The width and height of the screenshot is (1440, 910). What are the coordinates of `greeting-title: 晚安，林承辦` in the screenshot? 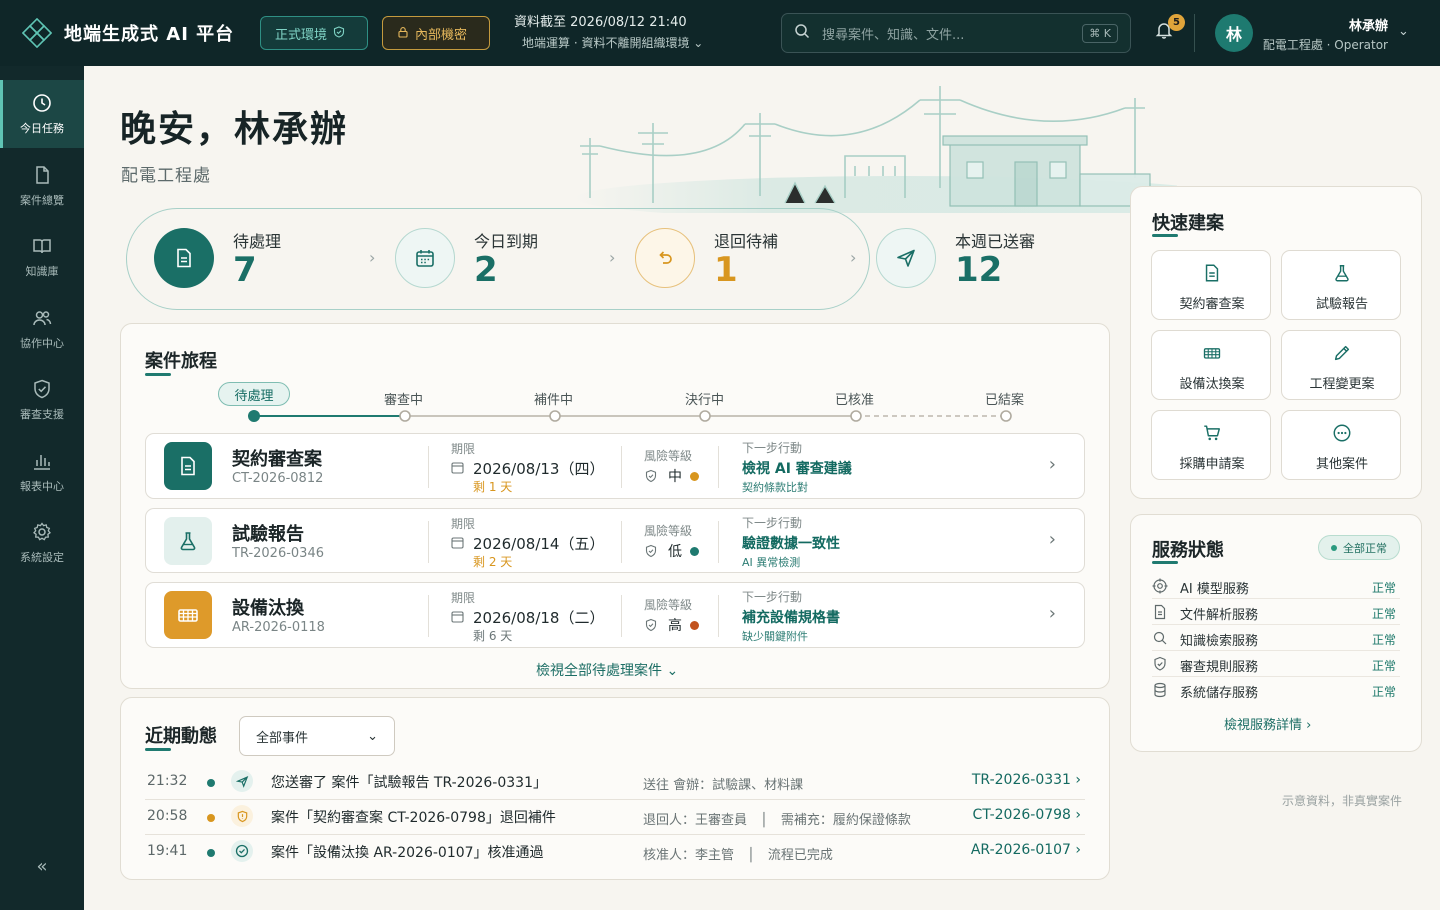 It's located at (234, 129).